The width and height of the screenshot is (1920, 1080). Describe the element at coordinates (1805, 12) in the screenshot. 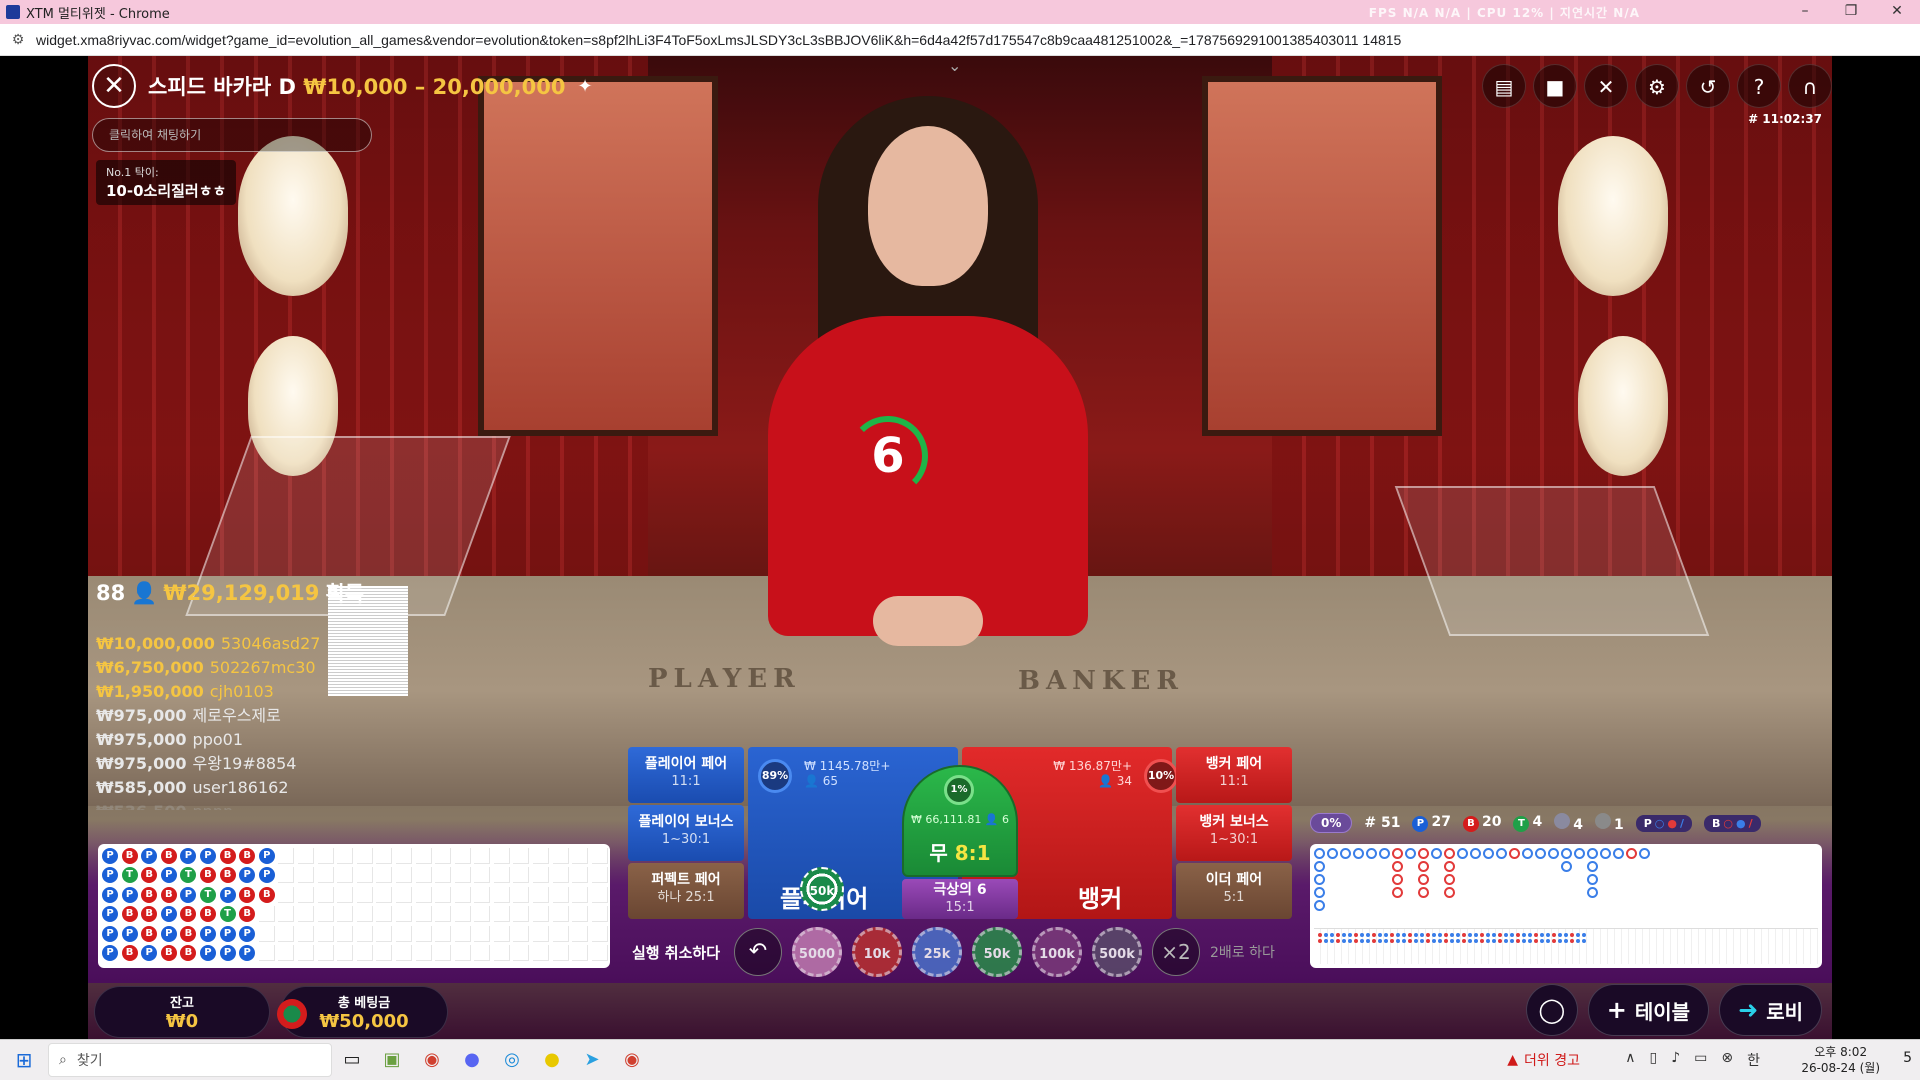

I see `minimize-button: –` at that location.